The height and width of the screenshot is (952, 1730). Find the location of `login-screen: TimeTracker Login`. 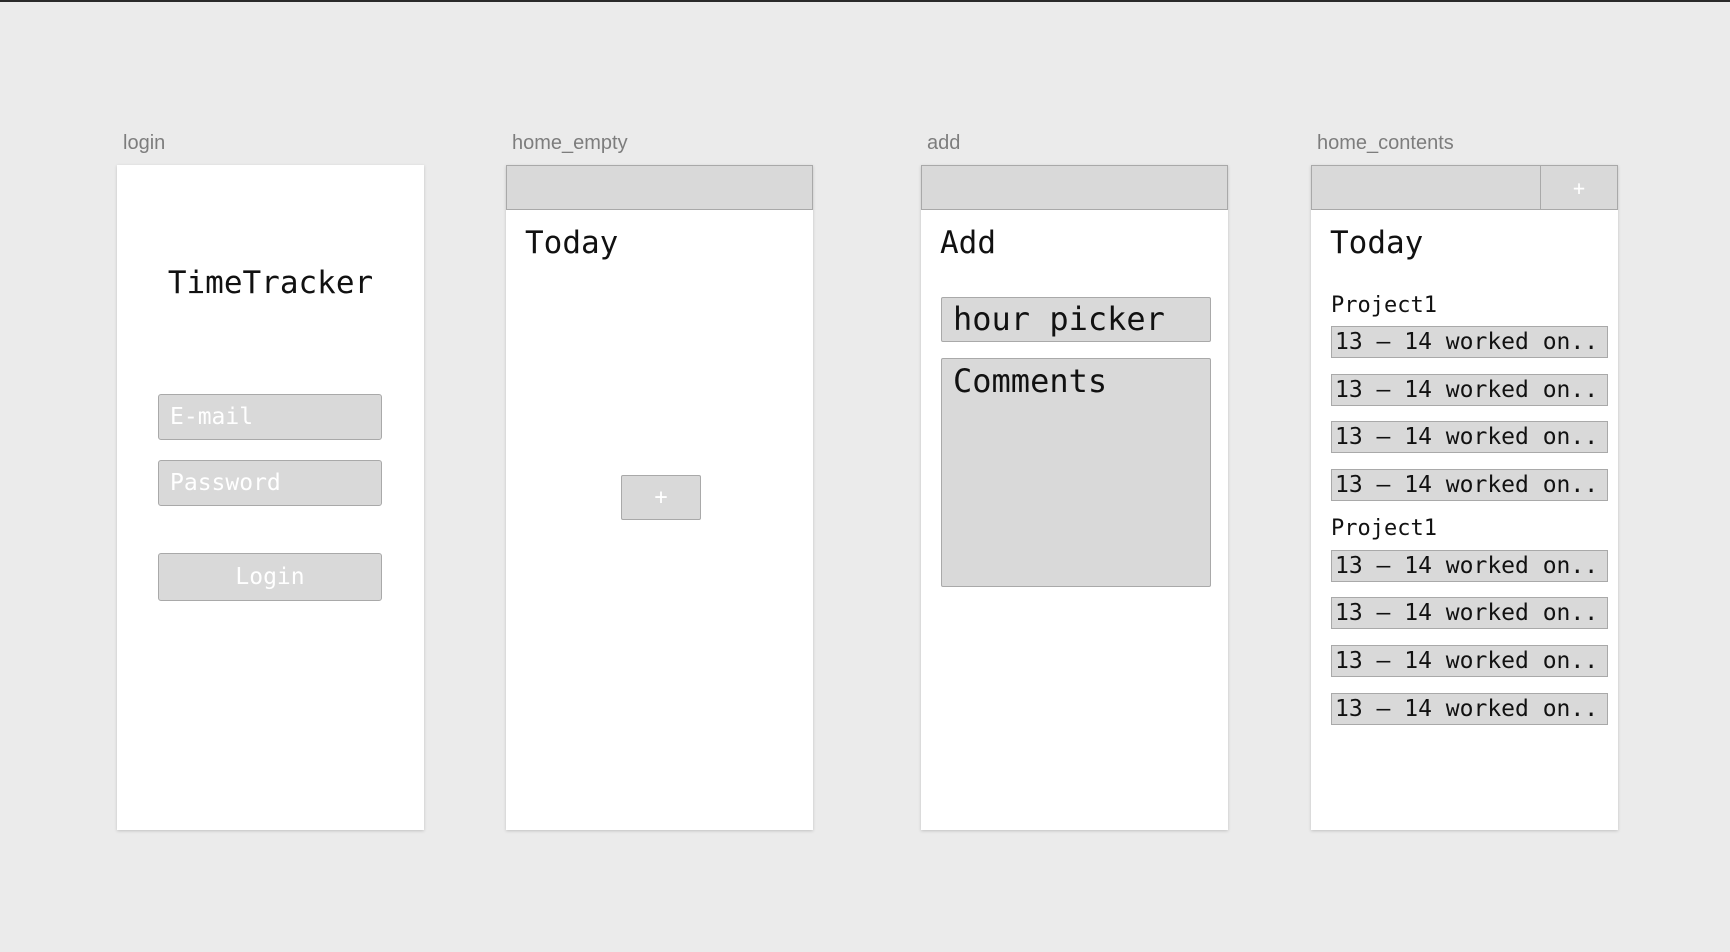

login-screen: TimeTracker Login is located at coordinates (270, 497).